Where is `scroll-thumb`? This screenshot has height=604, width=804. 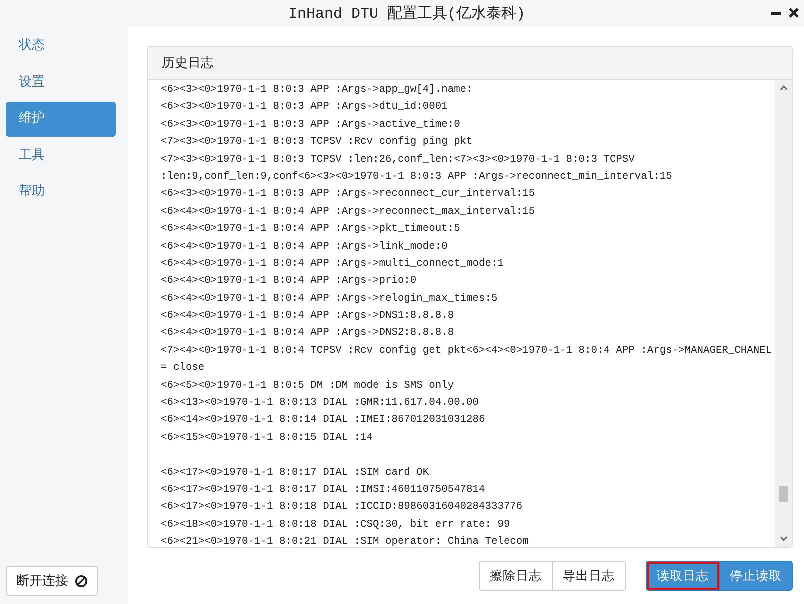
scroll-thumb is located at coordinates (783, 494).